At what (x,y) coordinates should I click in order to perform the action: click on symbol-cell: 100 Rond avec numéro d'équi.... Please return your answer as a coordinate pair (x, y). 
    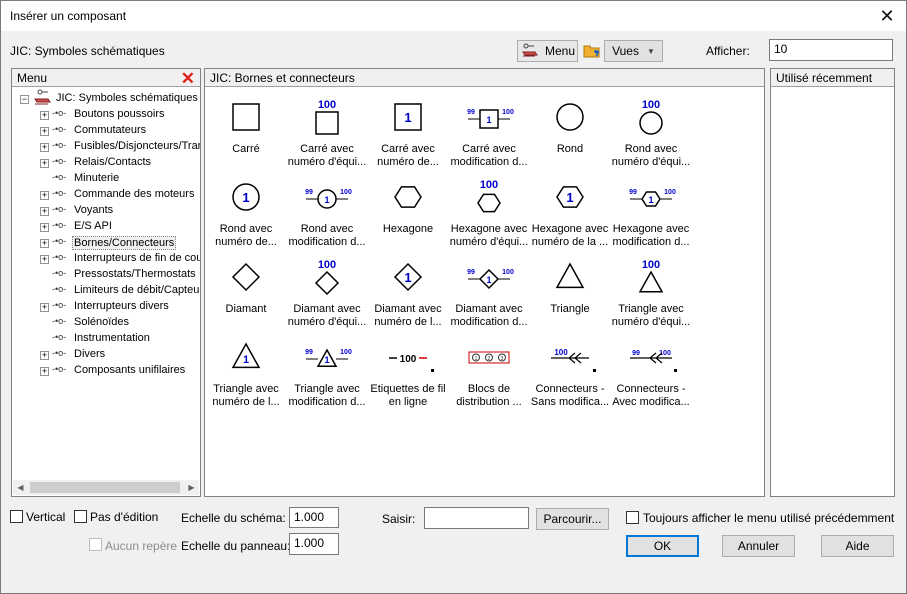
    Looking at the image, I should click on (651, 135).